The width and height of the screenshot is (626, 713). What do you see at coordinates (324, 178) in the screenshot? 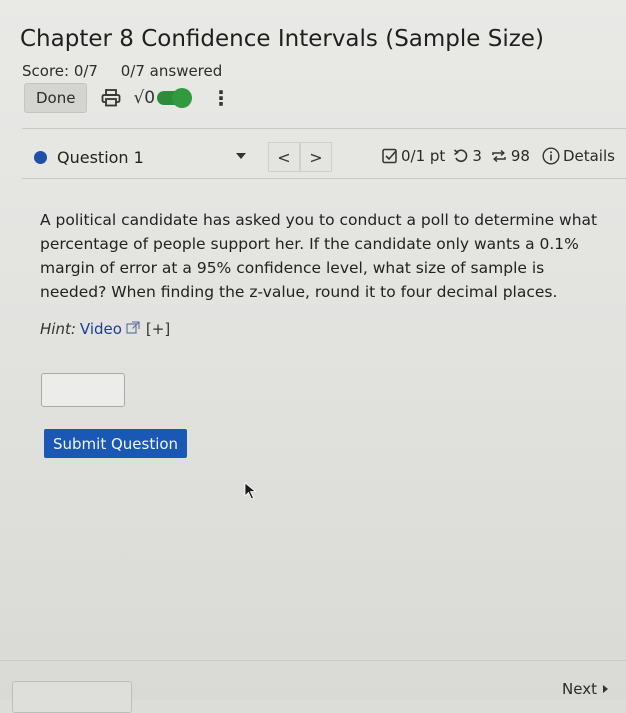
I see `question-bar-divider` at bounding box center [324, 178].